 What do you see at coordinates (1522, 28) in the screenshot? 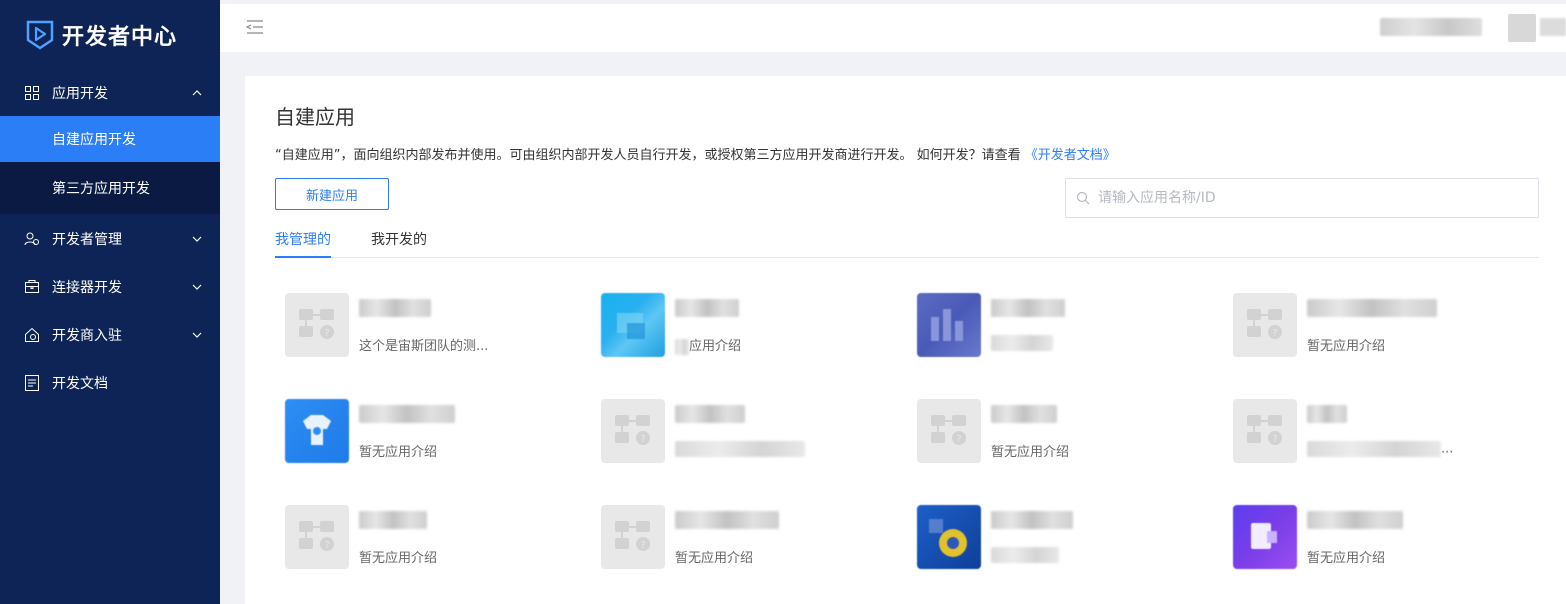
I see `avatar` at bounding box center [1522, 28].